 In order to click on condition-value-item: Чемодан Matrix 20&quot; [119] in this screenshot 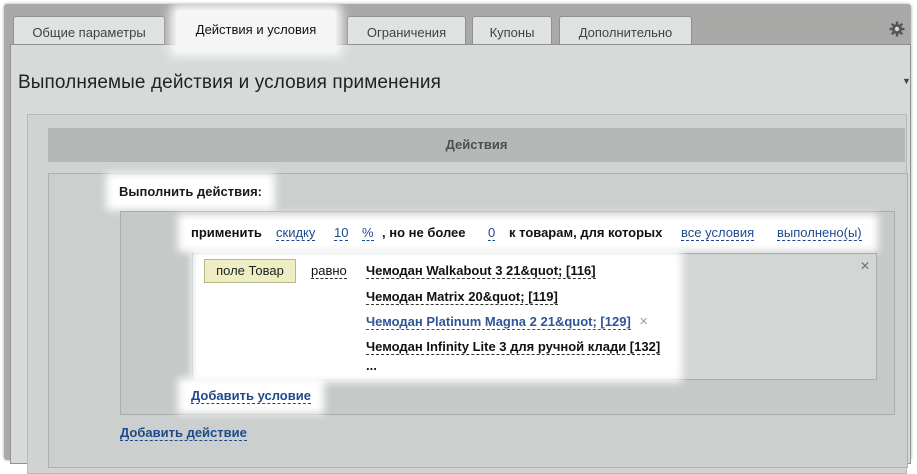, I will do `click(462, 297)`.